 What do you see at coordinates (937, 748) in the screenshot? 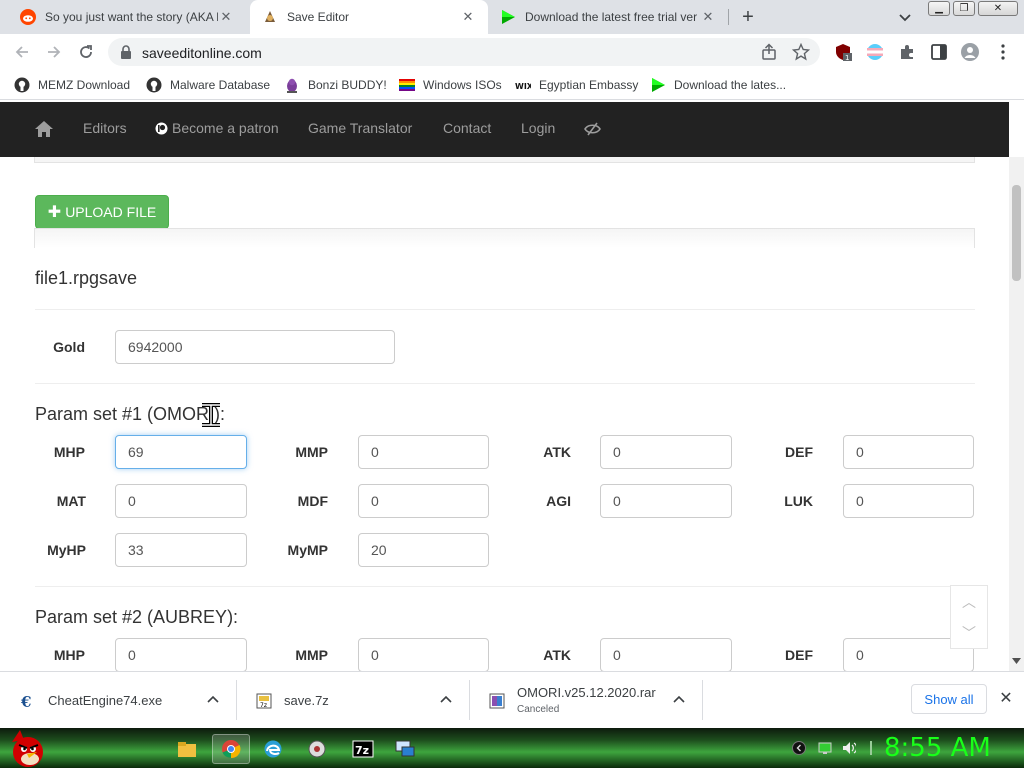
I see `taskbar-clock: 8:55 AM` at bounding box center [937, 748].